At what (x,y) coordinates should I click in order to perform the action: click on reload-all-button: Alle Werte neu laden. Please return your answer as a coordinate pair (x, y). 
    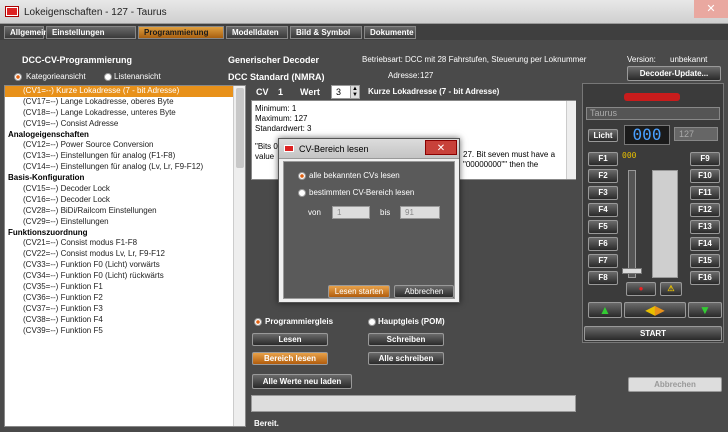
    Looking at the image, I should click on (302, 381).